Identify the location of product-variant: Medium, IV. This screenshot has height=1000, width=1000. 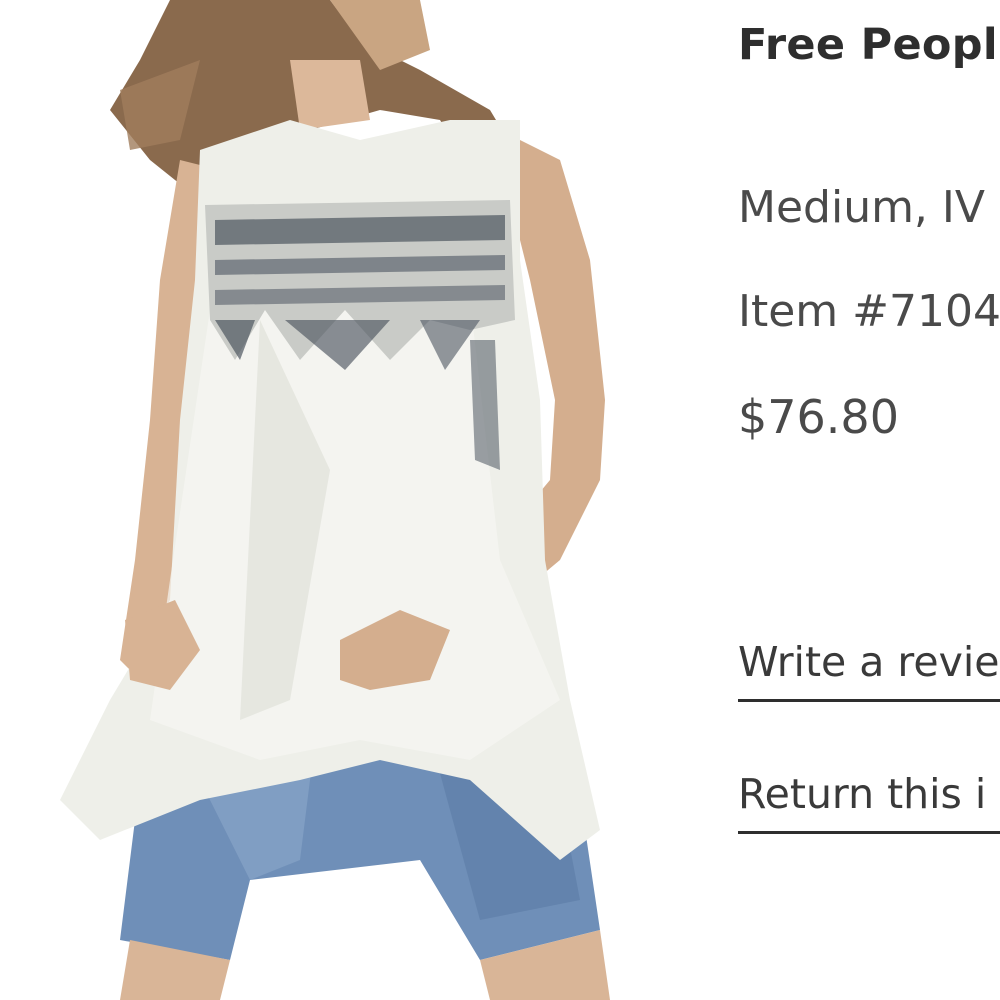
(861, 207).